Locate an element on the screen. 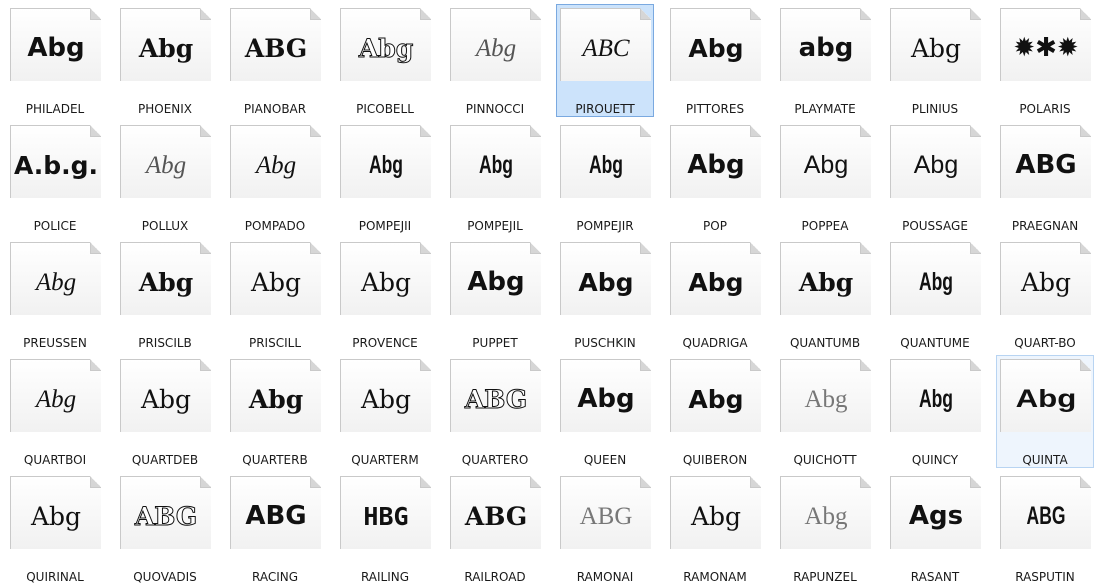 The height and width of the screenshot is (587, 1105). font-file-item: Abg QUARTERM is located at coordinates (385, 411).